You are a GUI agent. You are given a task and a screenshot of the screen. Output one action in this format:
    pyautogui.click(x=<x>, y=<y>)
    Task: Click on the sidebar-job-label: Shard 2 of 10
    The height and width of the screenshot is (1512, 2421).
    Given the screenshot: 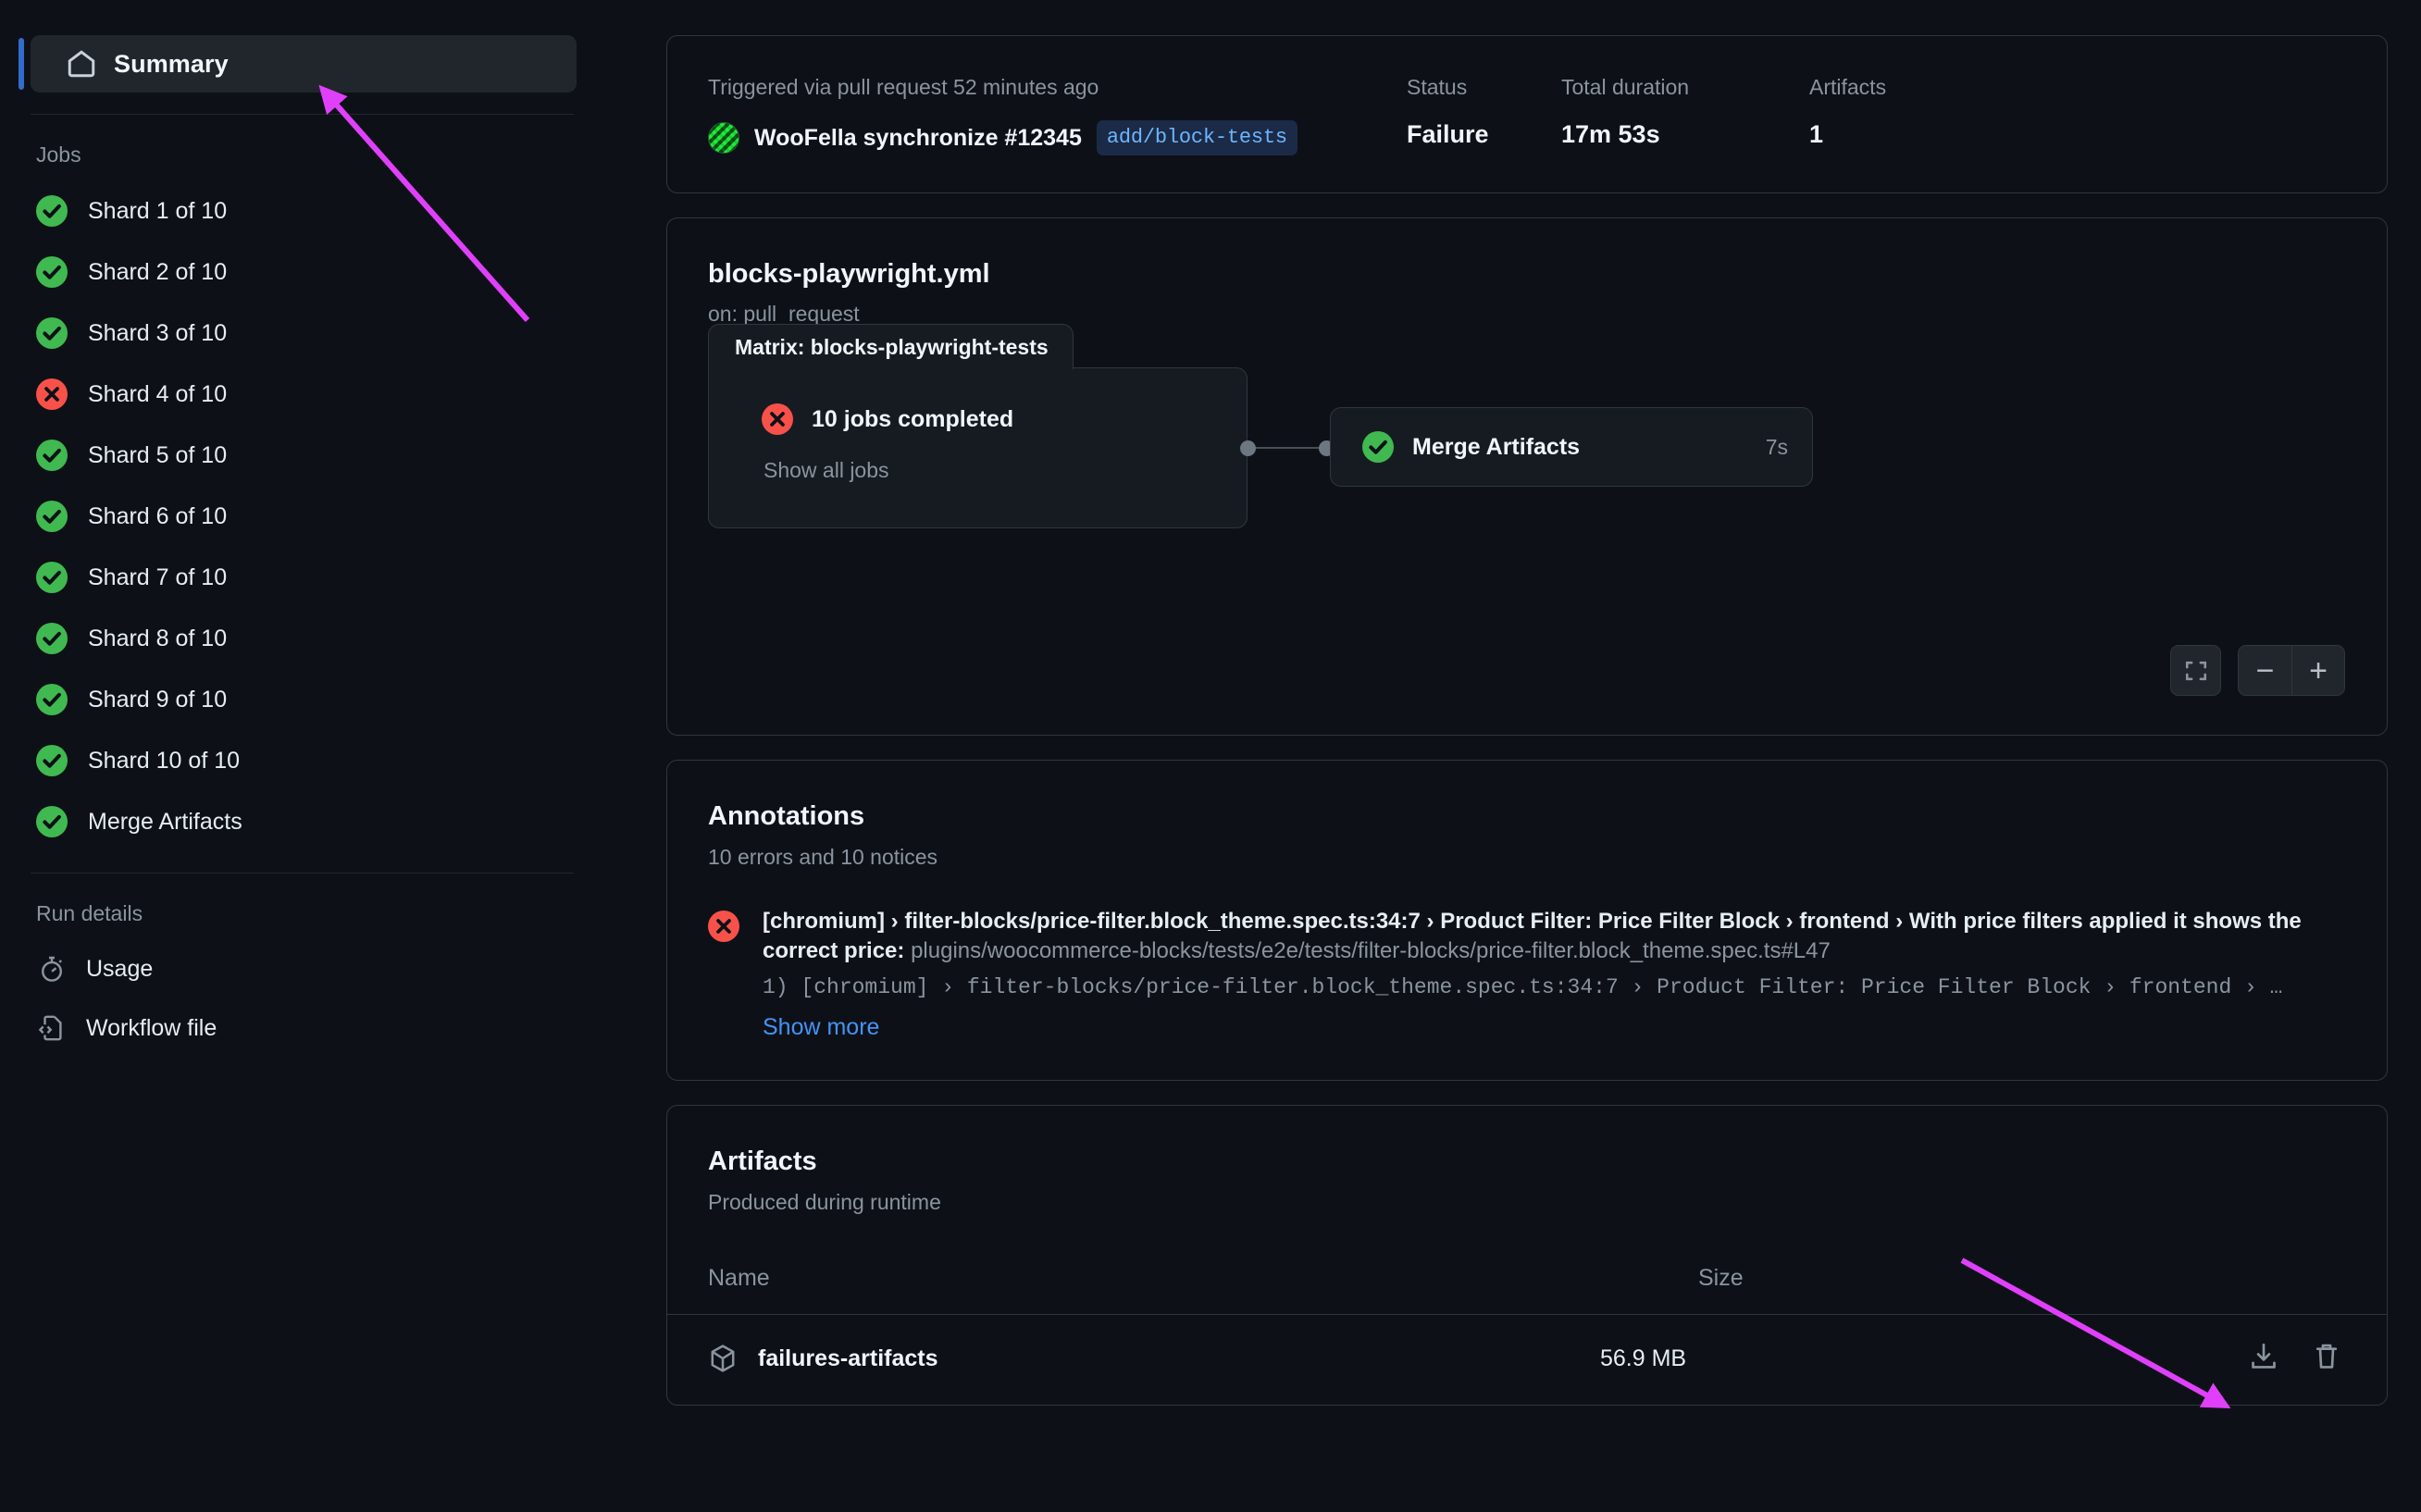 What is the action you would take?
    pyautogui.click(x=158, y=271)
    